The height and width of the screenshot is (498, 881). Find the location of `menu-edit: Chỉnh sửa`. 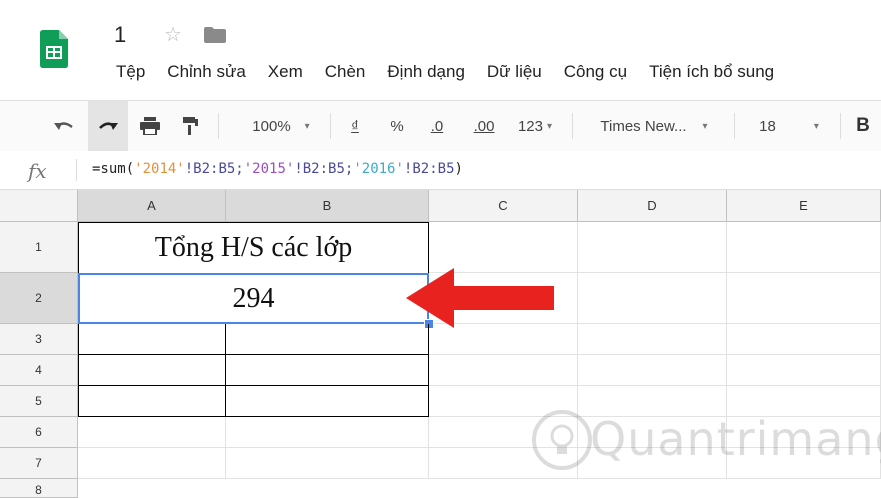

menu-edit: Chỉnh sửa is located at coordinates (206, 72).